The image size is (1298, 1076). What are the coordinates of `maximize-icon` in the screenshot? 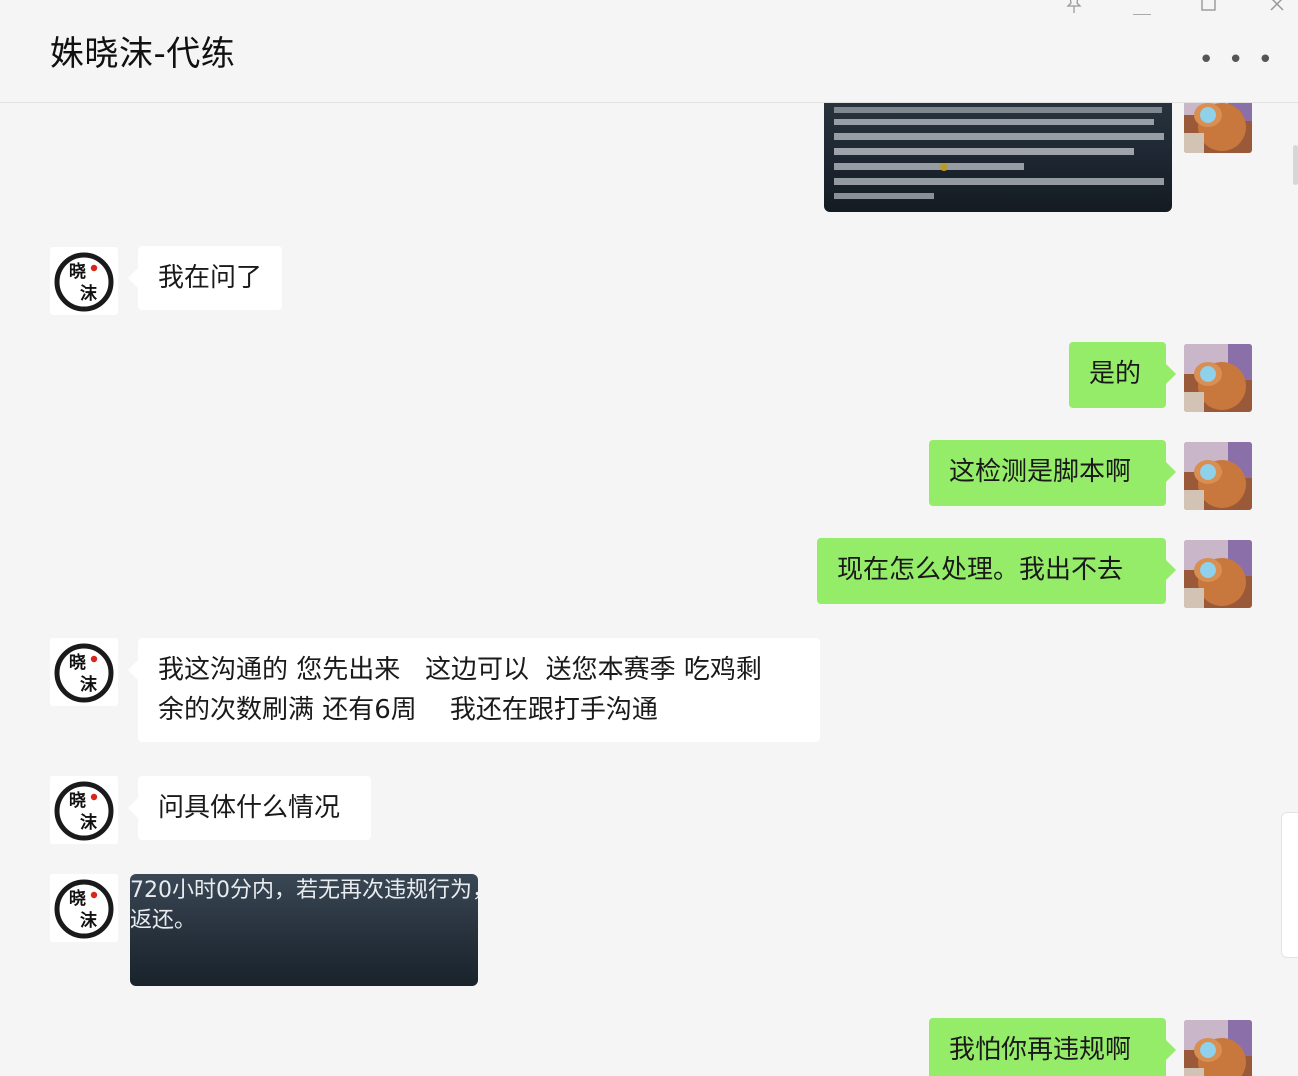 It's located at (1209, 8).